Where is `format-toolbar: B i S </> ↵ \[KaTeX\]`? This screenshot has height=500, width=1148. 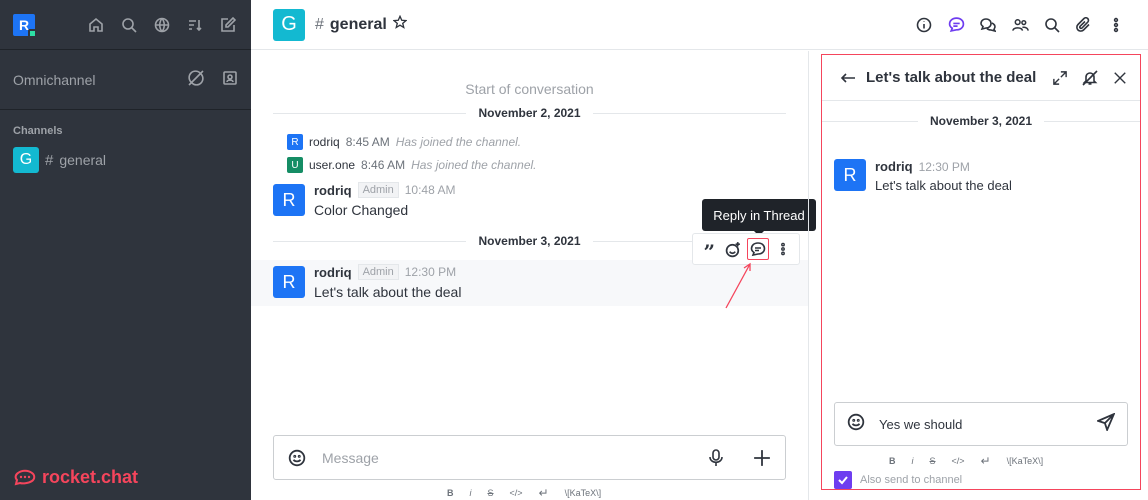
format-toolbar: B i S </> ↵ \[KaTeX\] is located at coordinates (524, 493).